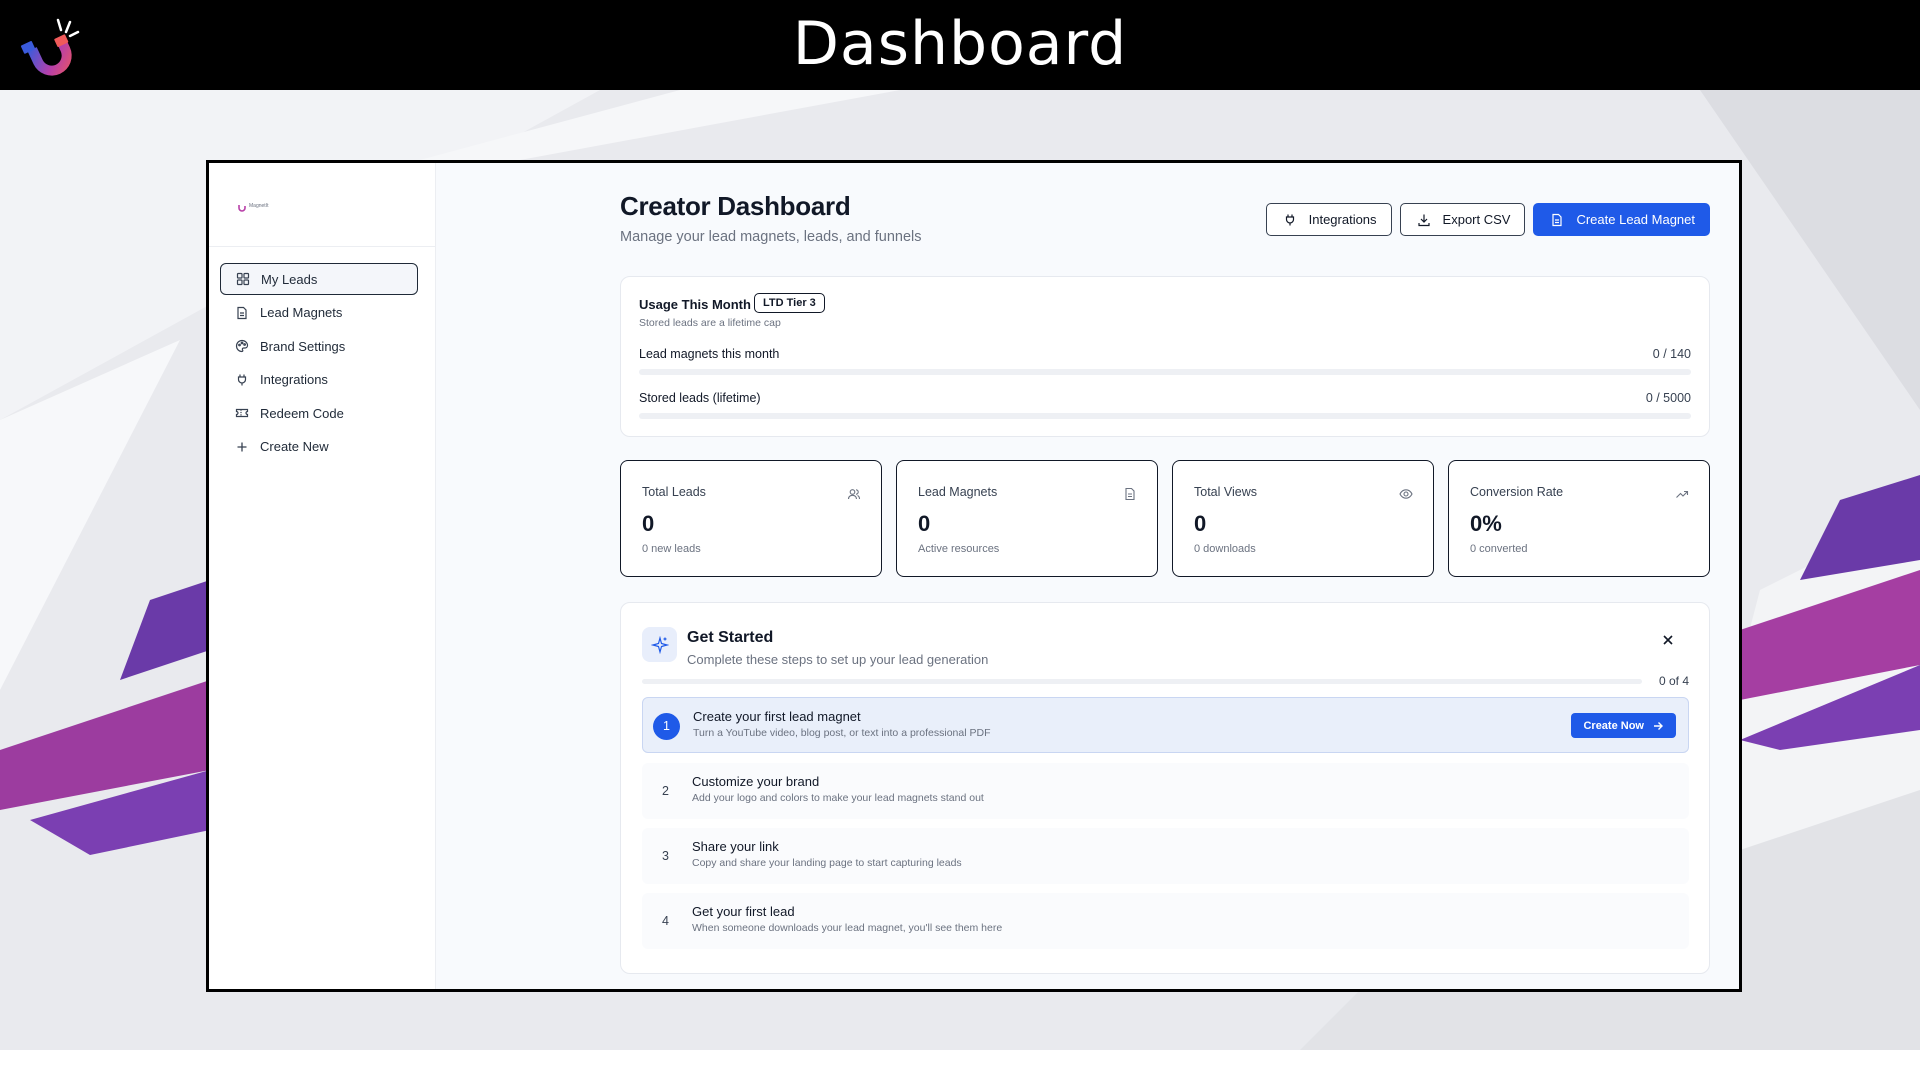 This screenshot has width=1920, height=1080. Describe the element at coordinates (700, 398) in the screenshot. I see `usage-row-label: Stored leads (lifetime)` at that location.